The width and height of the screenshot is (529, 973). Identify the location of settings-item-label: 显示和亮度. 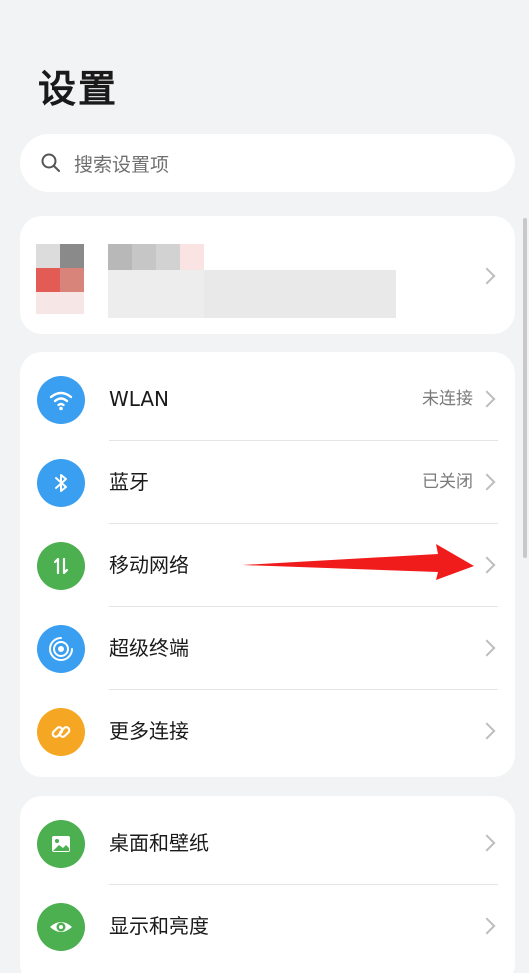
(159, 926).